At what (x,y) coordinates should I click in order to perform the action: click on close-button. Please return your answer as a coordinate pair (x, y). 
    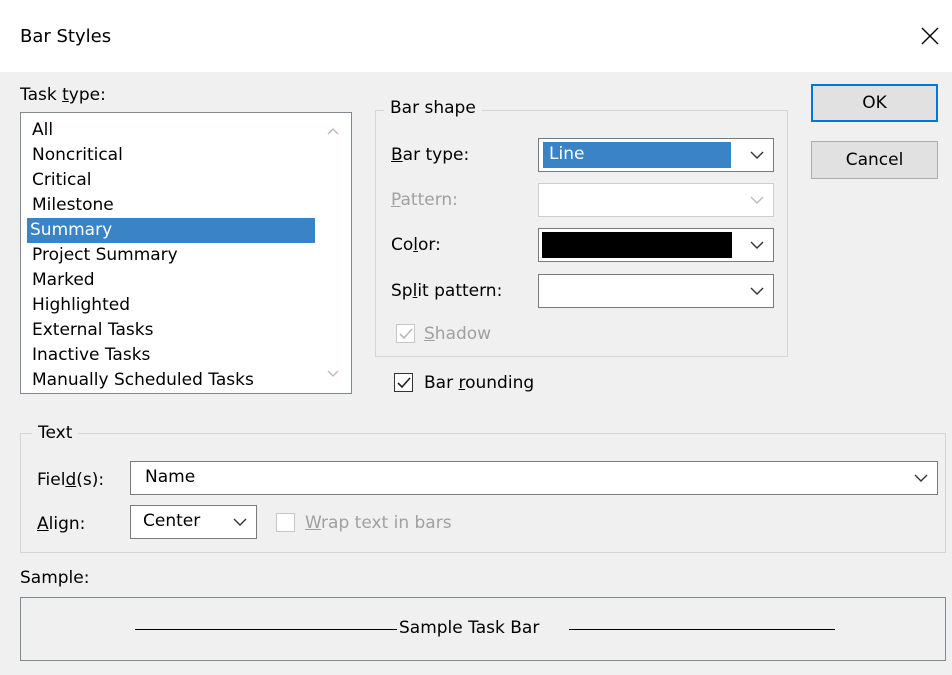
    Looking at the image, I should click on (930, 36).